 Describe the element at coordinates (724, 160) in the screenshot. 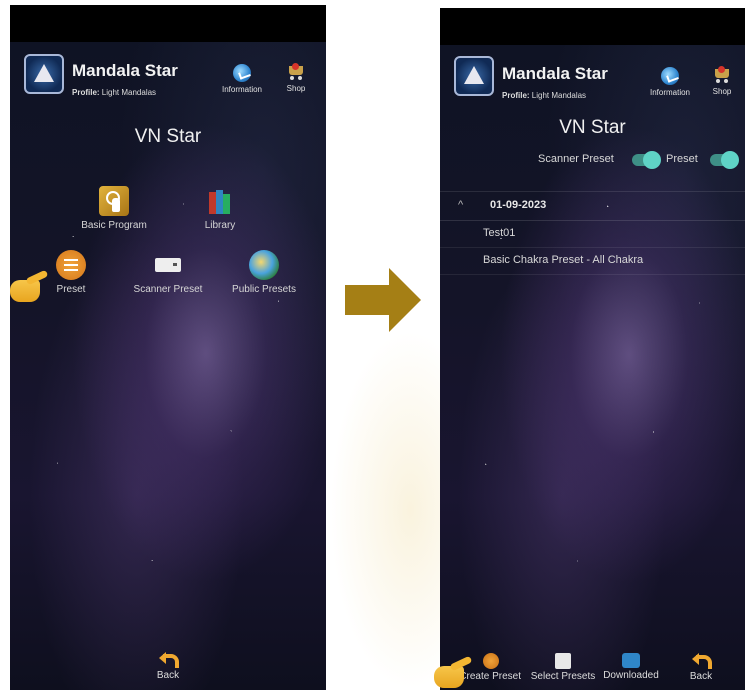

I see `preset-toggle` at that location.